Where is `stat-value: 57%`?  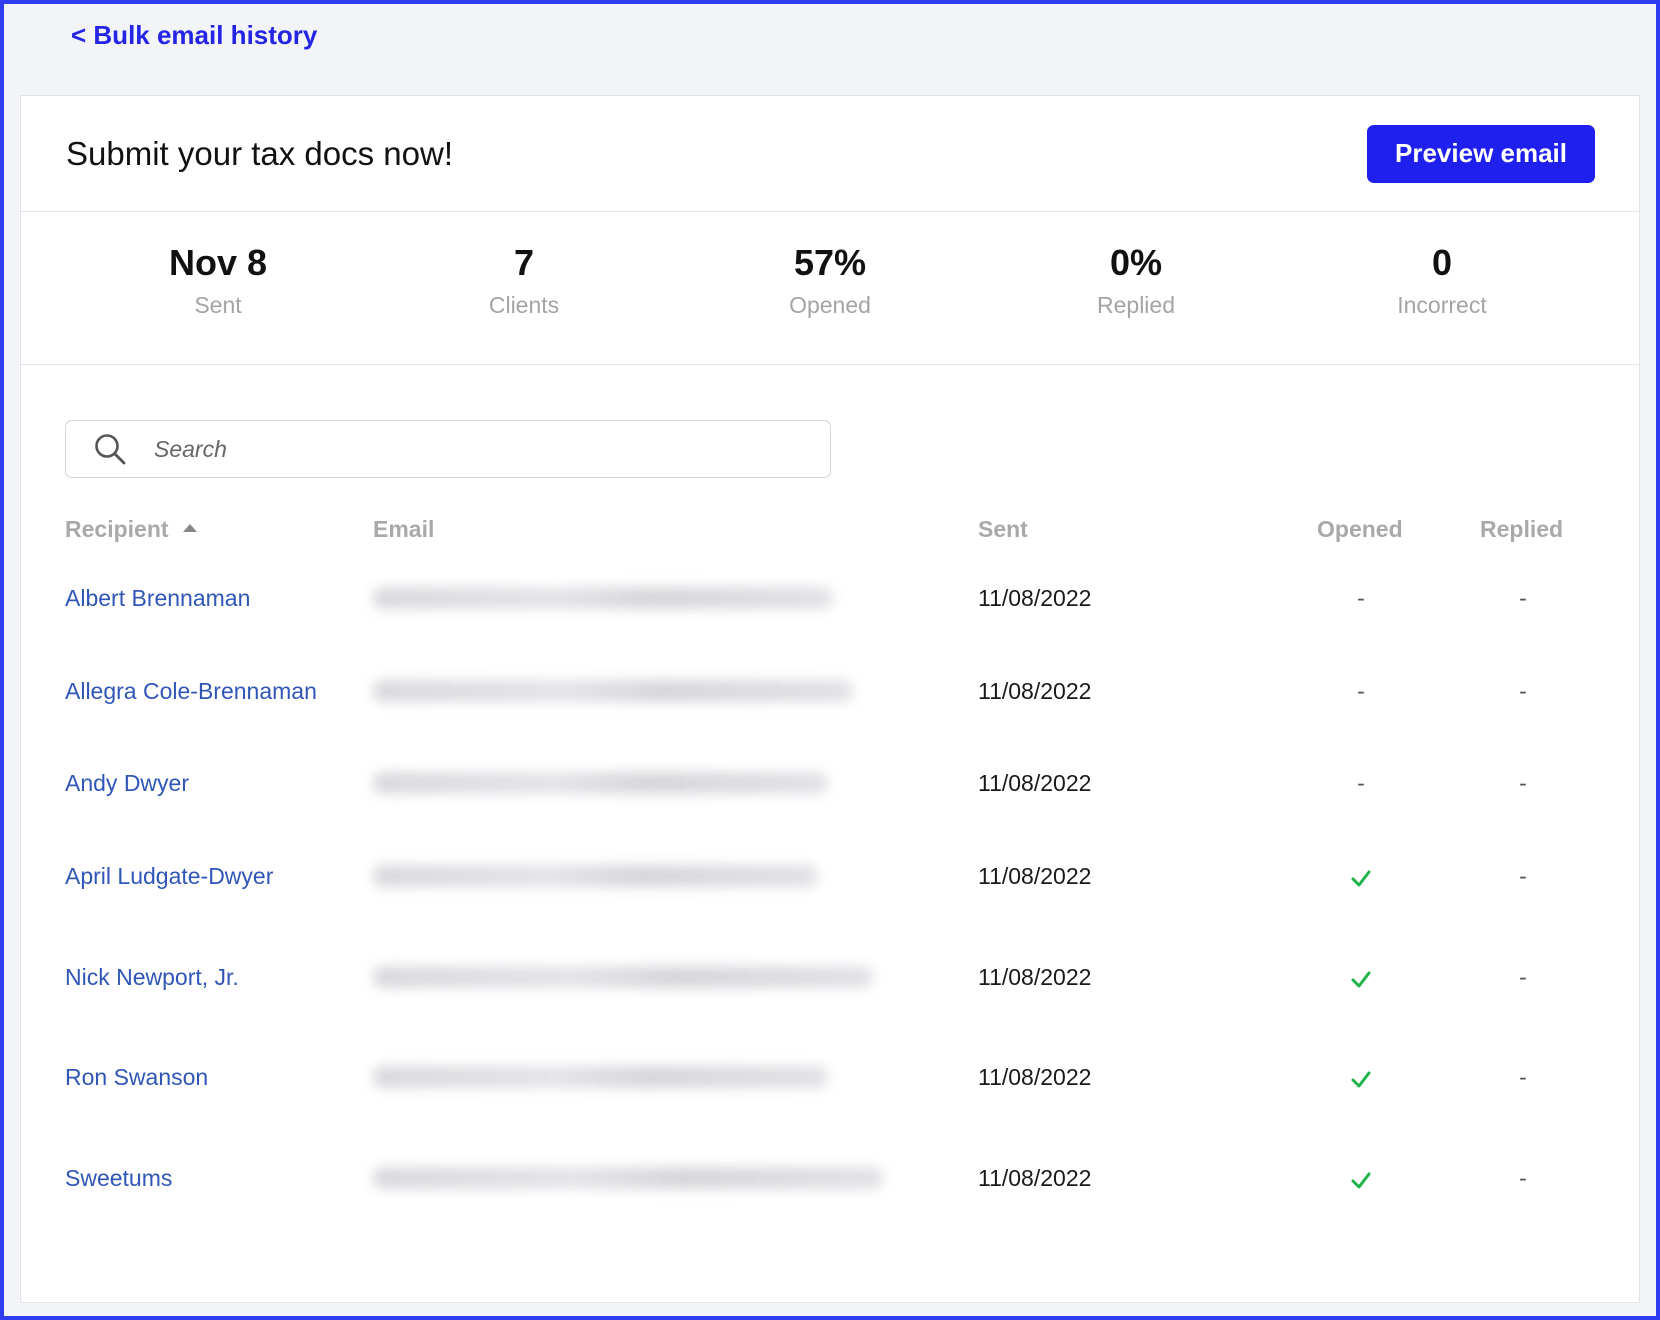 stat-value: 57% is located at coordinates (830, 262).